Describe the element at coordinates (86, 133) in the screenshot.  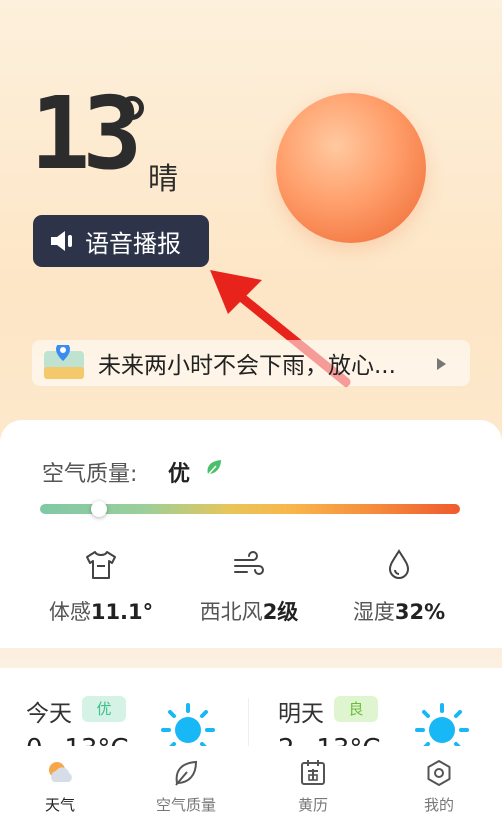
I see `current-temperature: 13` at that location.